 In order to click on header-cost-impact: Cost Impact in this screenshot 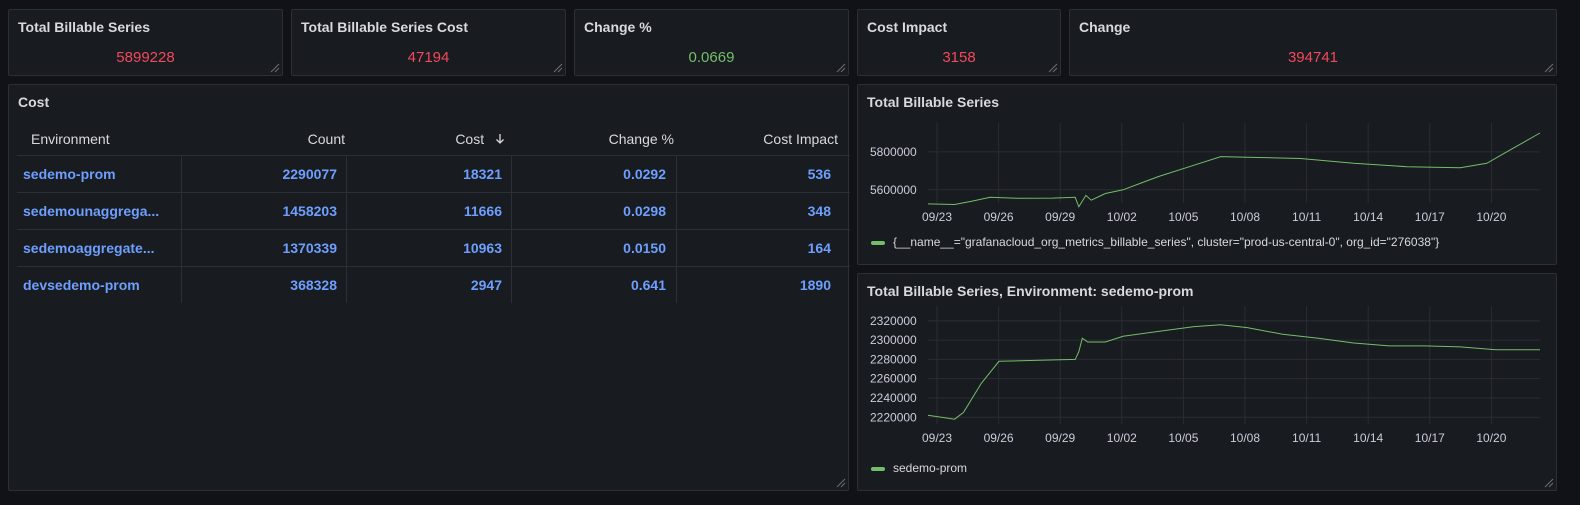, I will do `click(800, 139)`.